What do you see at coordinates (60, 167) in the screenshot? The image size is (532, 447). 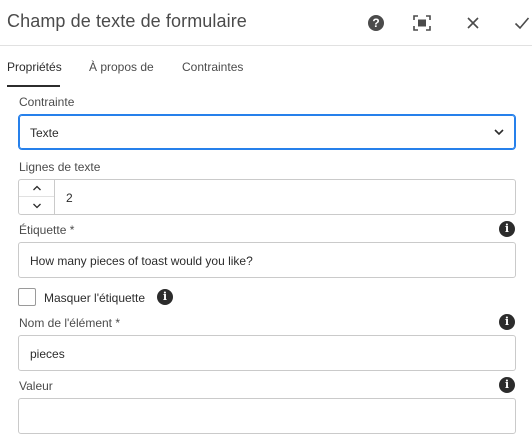 I see `lines-label: Lignes de texte` at bounding box center [60, 167].